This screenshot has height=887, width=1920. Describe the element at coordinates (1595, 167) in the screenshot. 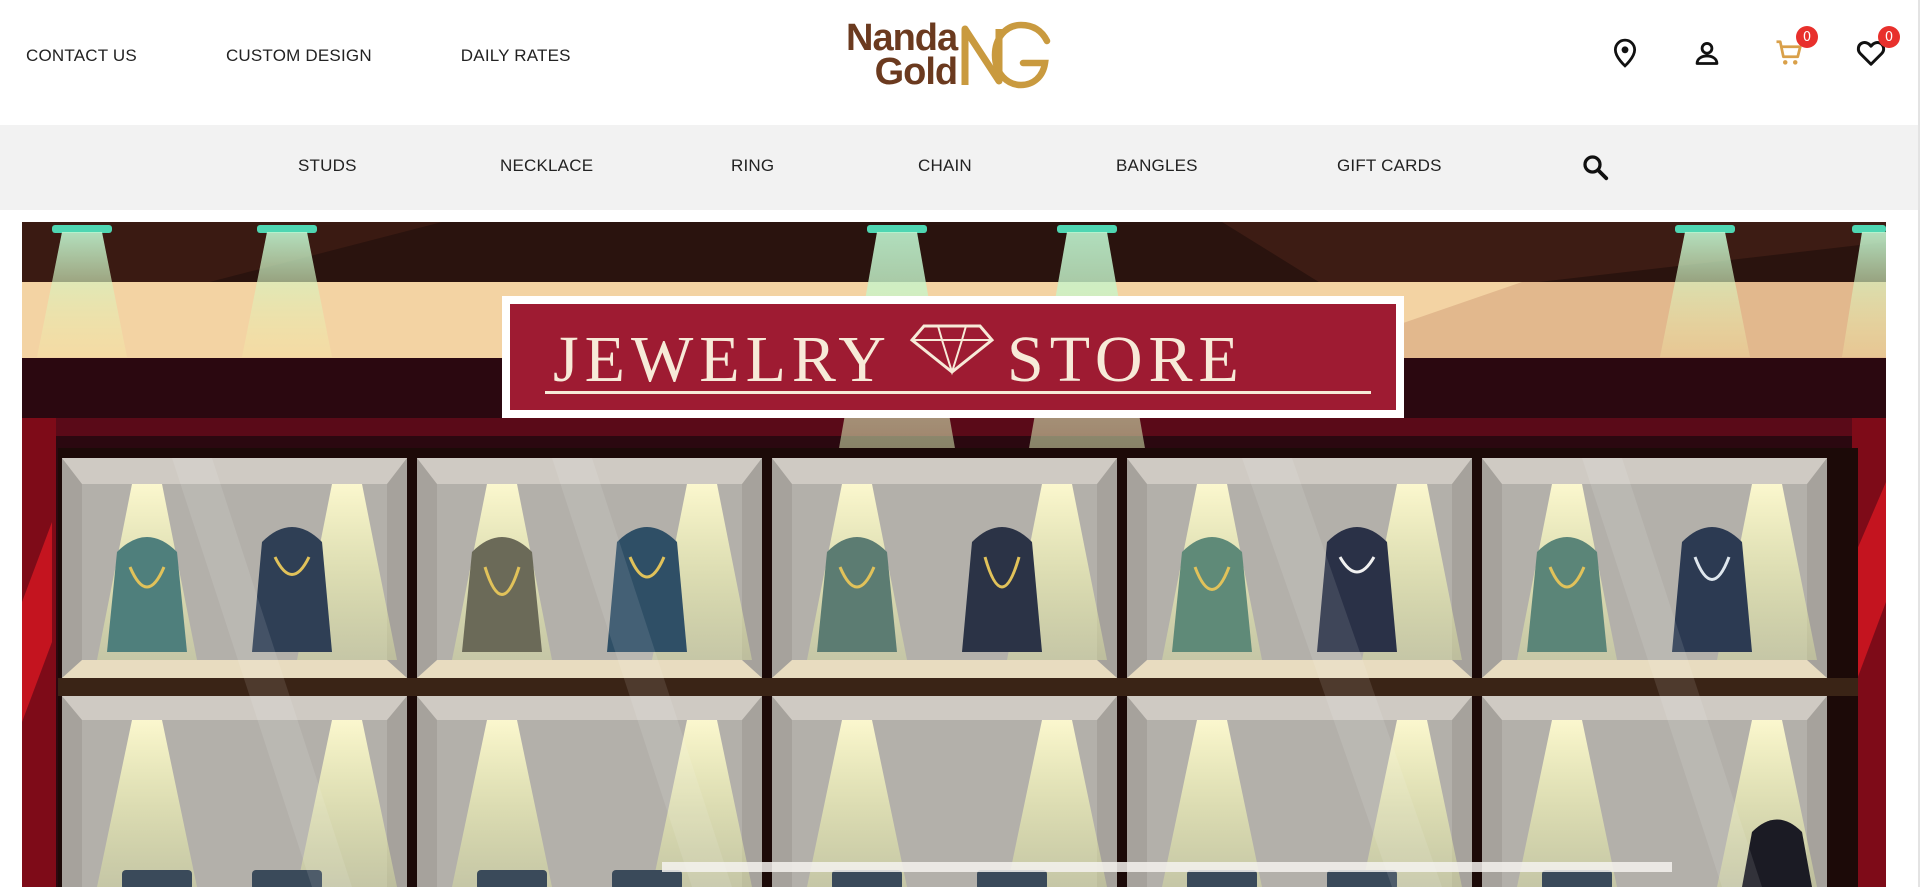

I see `search-icon` at that location.